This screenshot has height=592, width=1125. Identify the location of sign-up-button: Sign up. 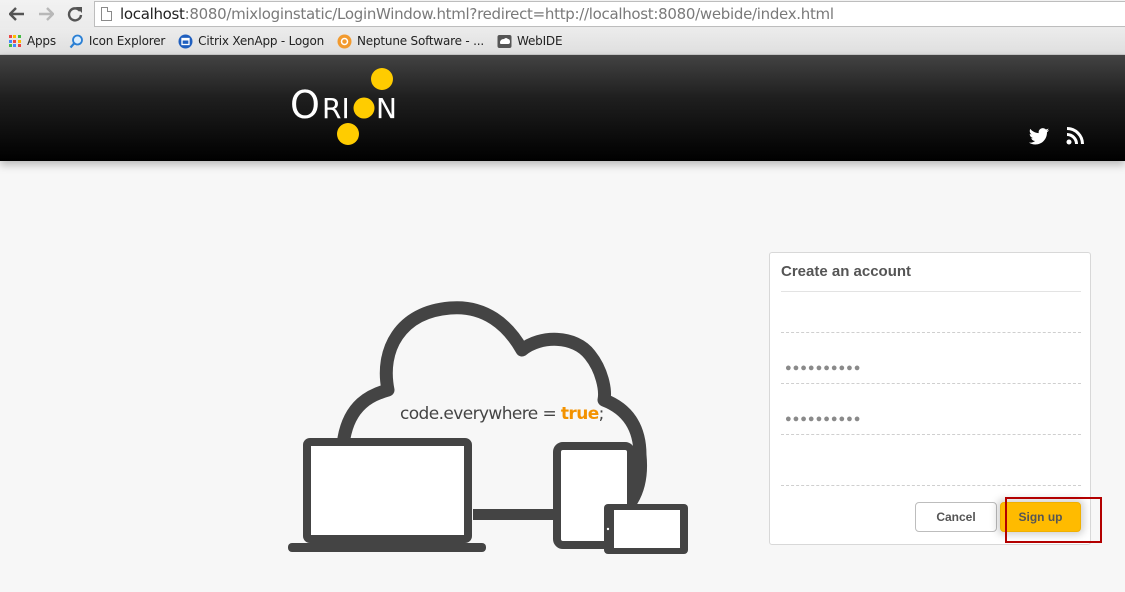
(1040, 517).